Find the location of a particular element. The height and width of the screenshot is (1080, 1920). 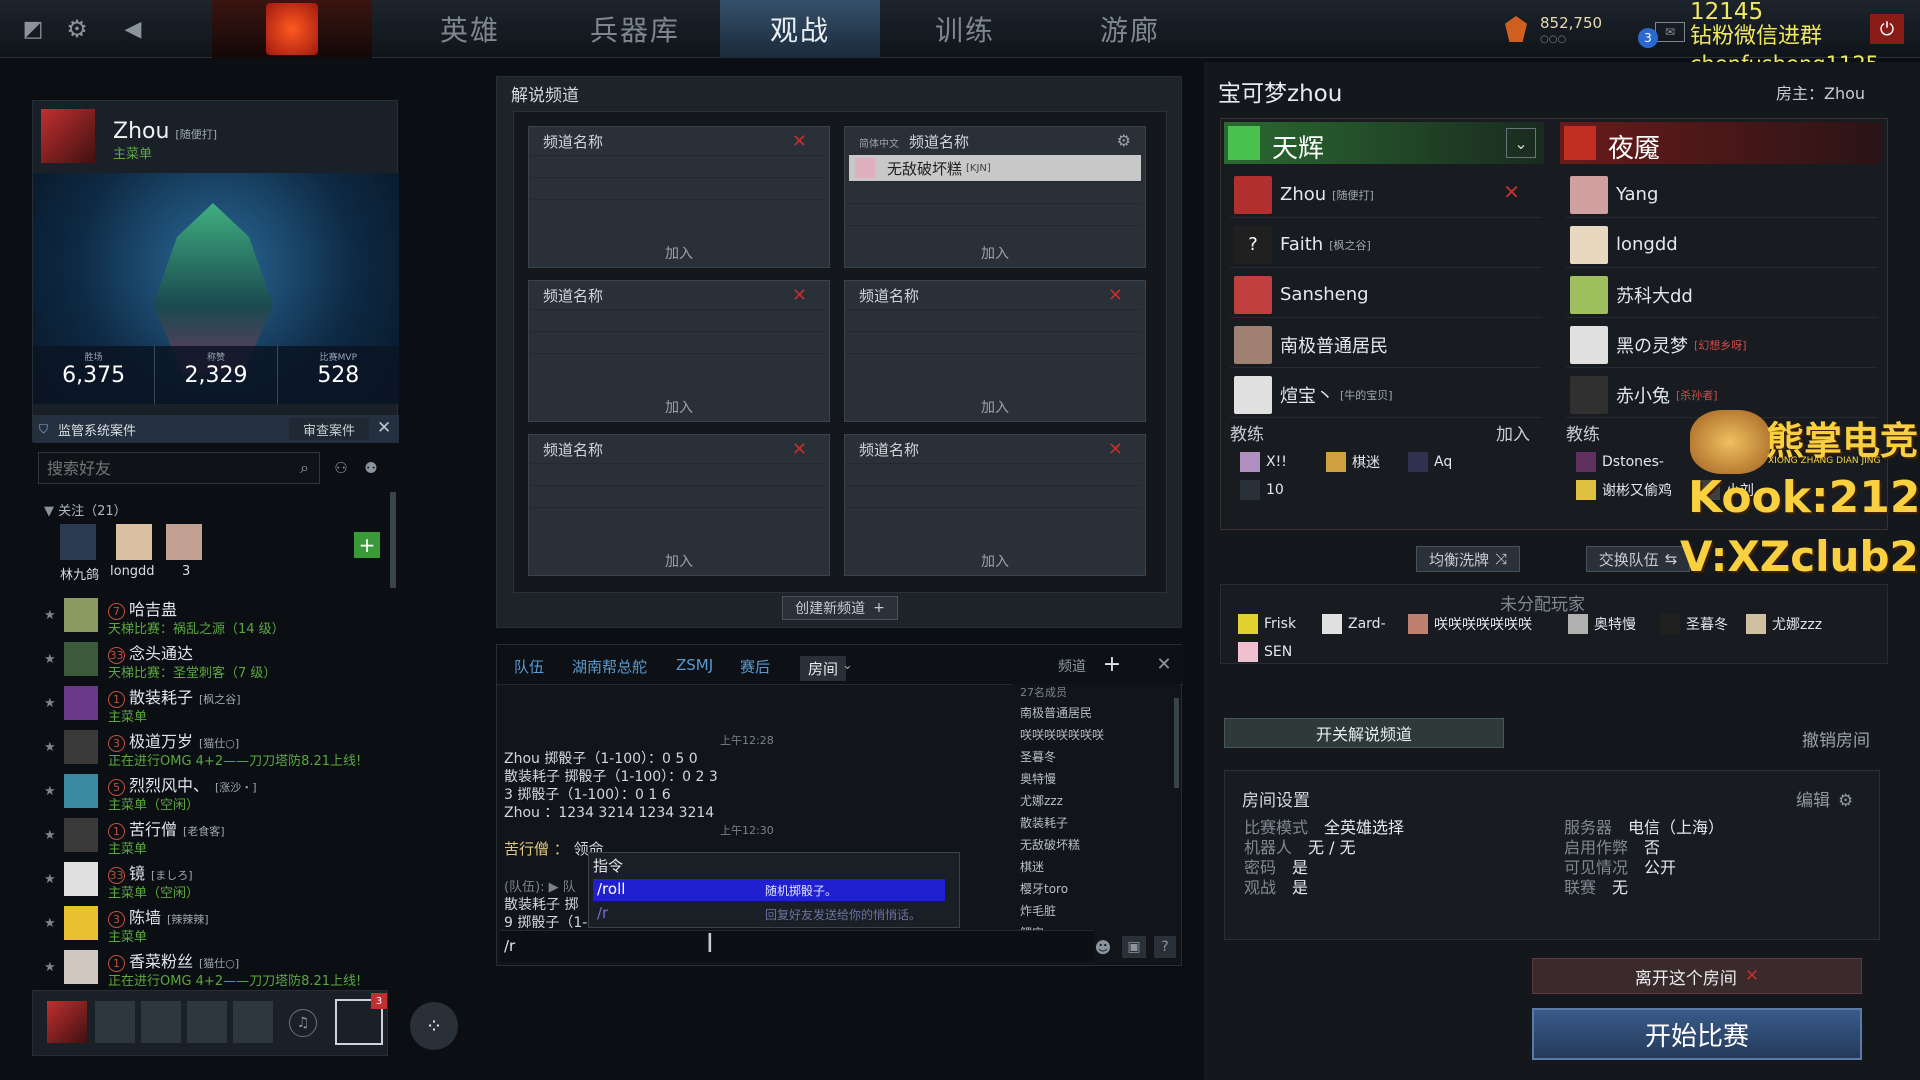

chat-tab: 队伍 is located at coordinates (529, 666).